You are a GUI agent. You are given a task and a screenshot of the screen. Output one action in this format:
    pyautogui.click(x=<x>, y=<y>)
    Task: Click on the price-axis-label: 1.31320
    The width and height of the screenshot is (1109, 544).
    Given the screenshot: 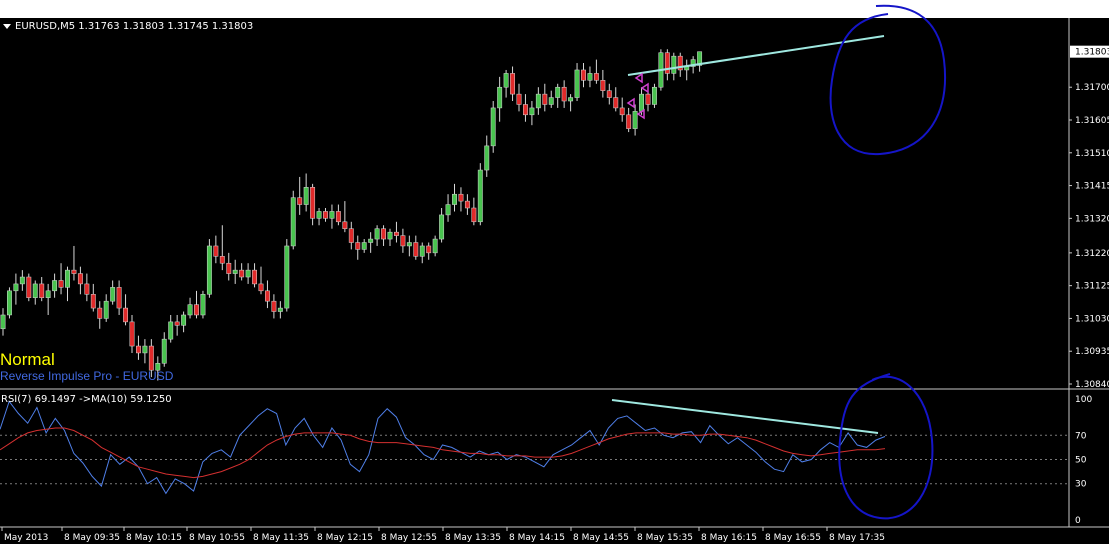 What is the action you would take?
    pyautogui.click(x=1092, y=219)
    